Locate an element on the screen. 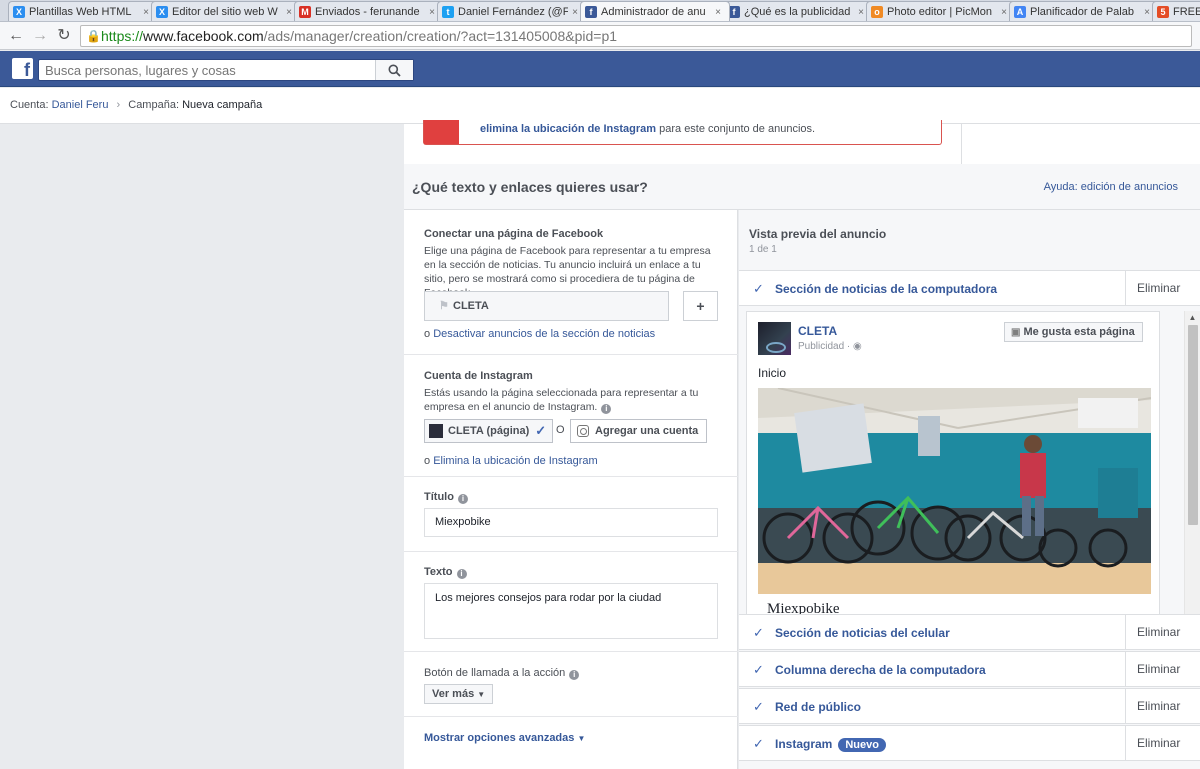  sponsored-label: Publicidad · ◉ is located at coordinates (830, 346).